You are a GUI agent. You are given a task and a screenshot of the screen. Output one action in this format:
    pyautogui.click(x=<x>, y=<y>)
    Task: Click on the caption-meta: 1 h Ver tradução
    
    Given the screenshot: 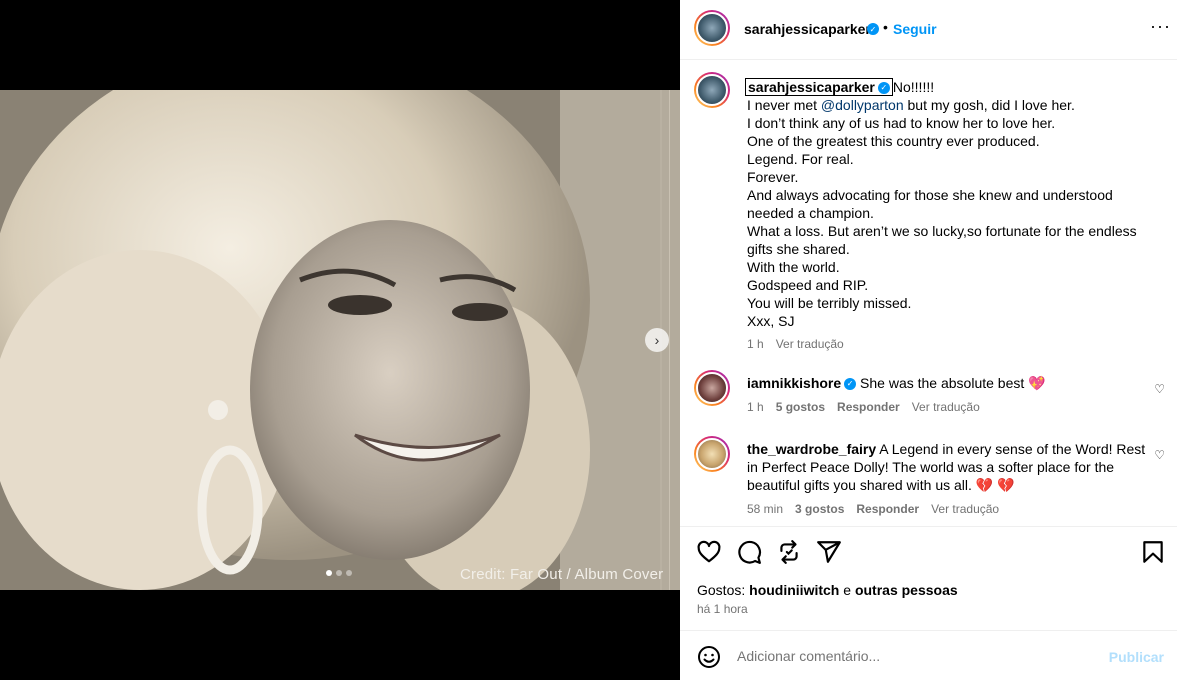 What is the action you would take?
    pyautogui.click(x=947, y=344)
    